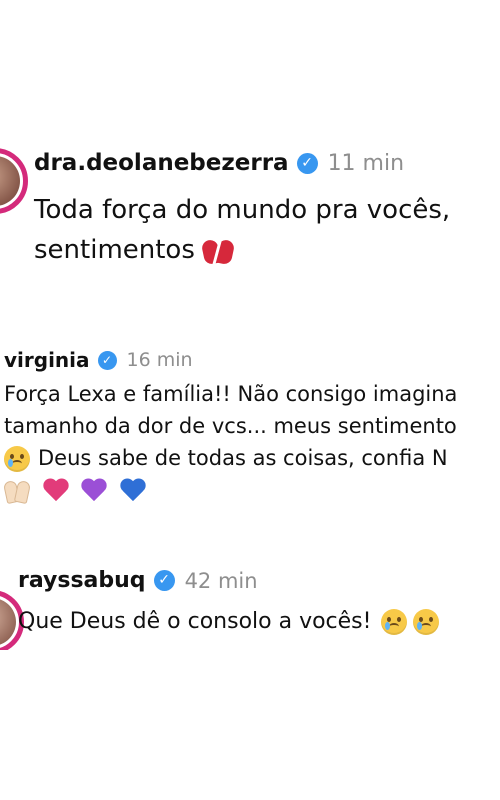 The height and width of the screenshot is (800, 500). Describe the element at coordinates (366, 163) in the screenshot. I see `timestamp: 11 min` at that location.